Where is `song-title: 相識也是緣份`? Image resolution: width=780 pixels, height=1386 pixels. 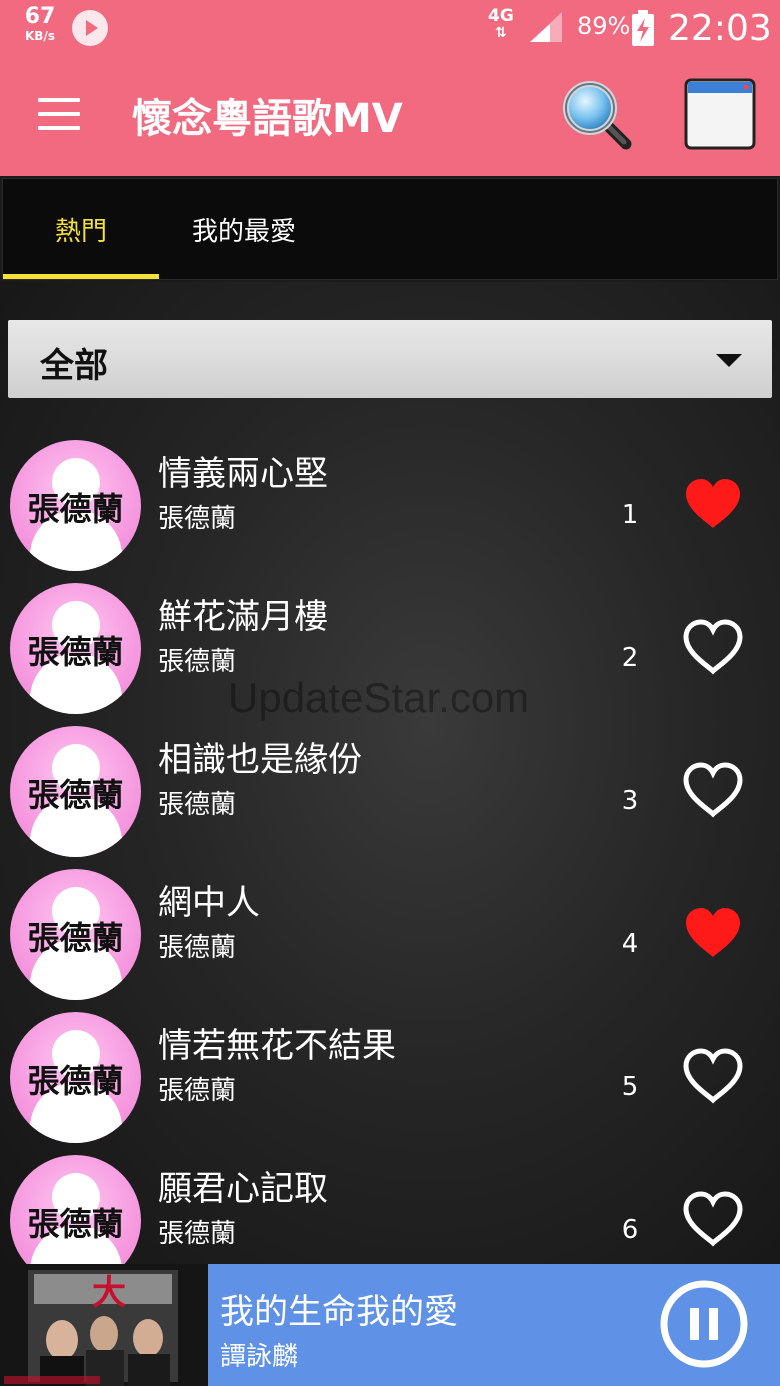
song-title: 相識也是緣份 is located at coordinates (260, 760).